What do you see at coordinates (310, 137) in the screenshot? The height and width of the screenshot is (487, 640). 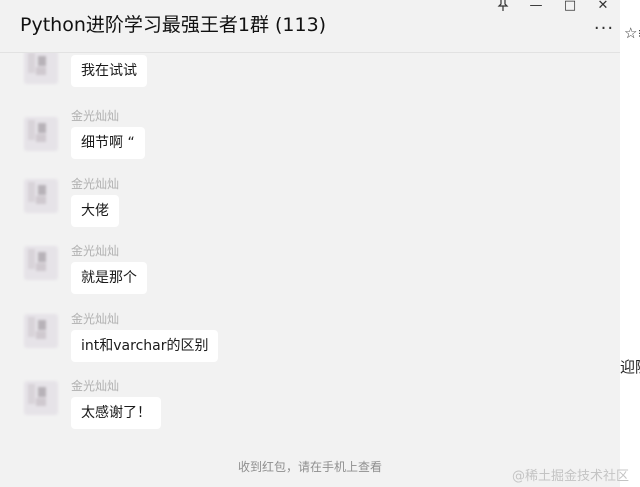 I see `message-item: 金光灿灿 细节啊 “` at bounding box center [310, 137].